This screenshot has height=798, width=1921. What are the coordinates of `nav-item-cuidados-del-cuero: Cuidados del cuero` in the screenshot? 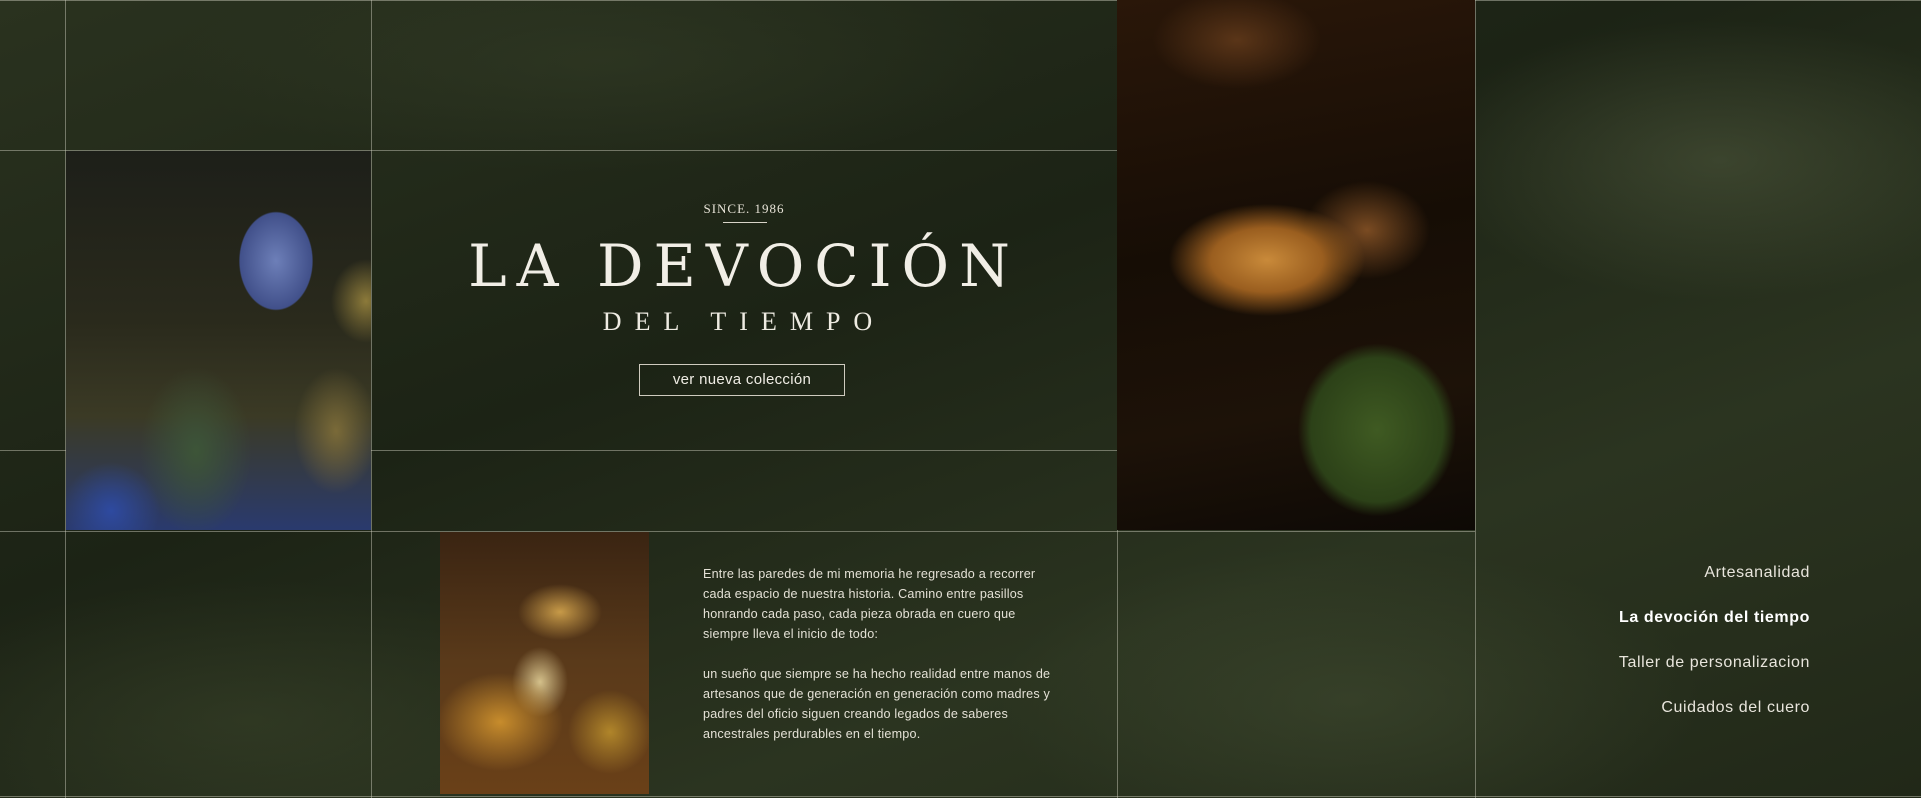 It's located at (1714, 721).